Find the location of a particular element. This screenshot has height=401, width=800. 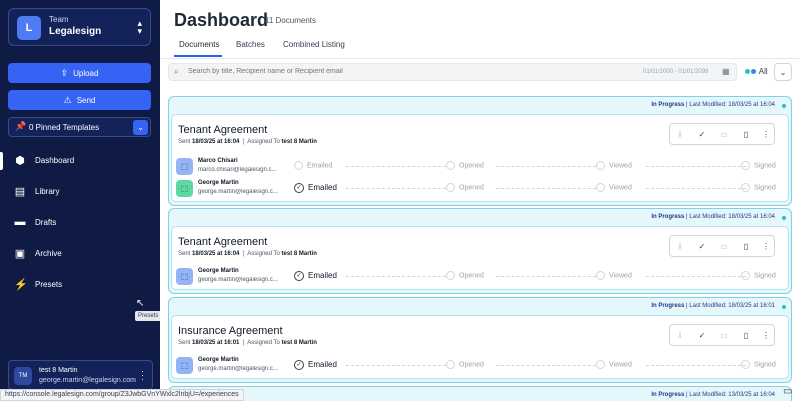

nav-item-presets: ⚡ Presets is located at coordinates (80, 285).